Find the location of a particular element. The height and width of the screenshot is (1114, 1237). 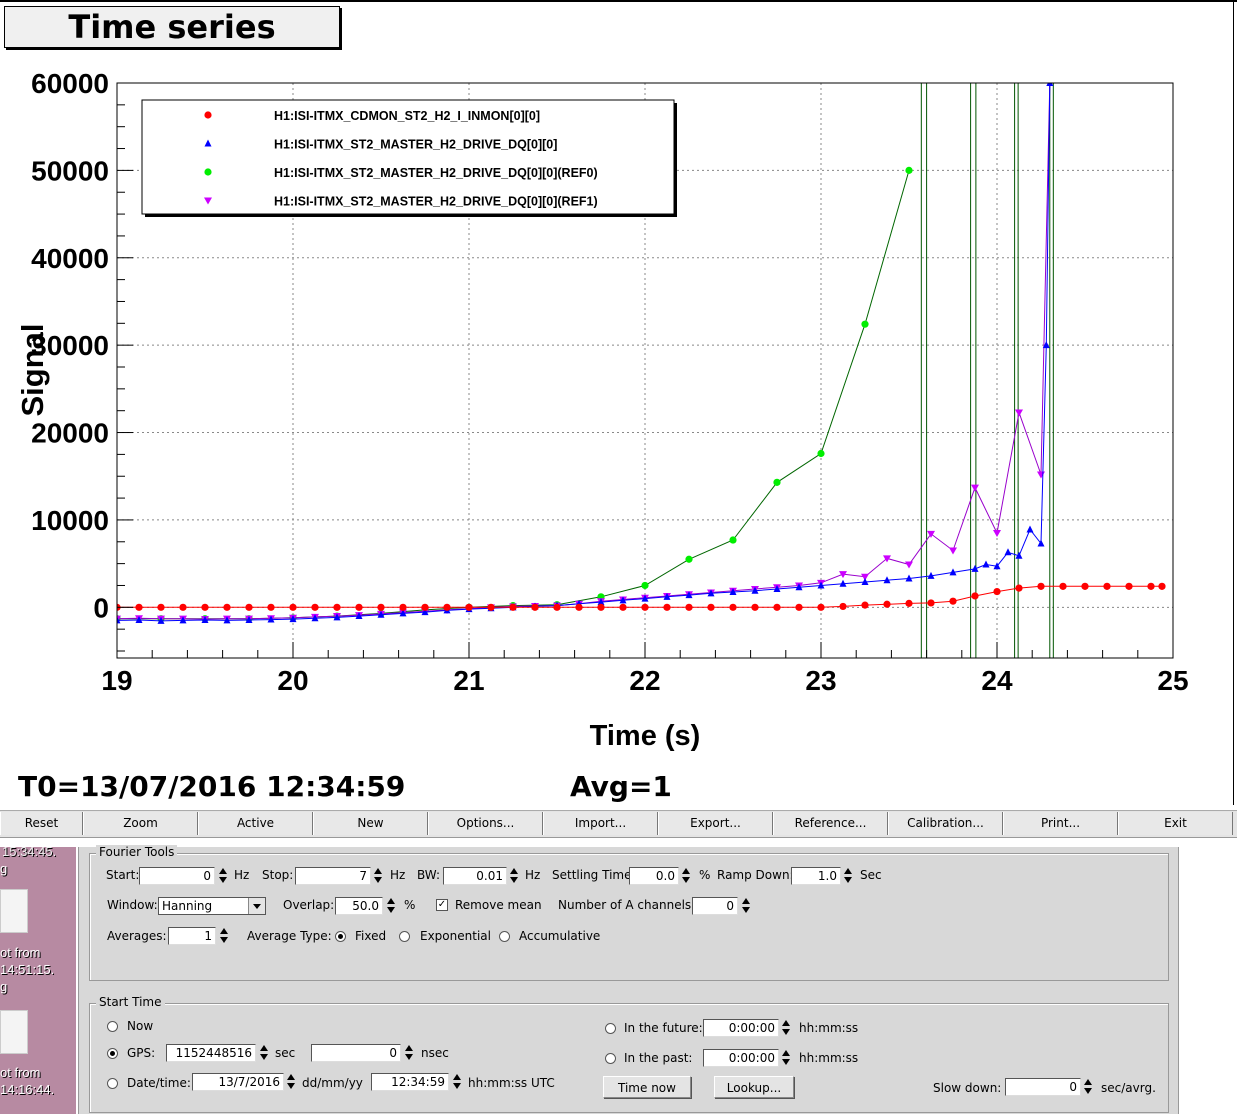

window-select: Hanning is located at coordinates (212, 906).